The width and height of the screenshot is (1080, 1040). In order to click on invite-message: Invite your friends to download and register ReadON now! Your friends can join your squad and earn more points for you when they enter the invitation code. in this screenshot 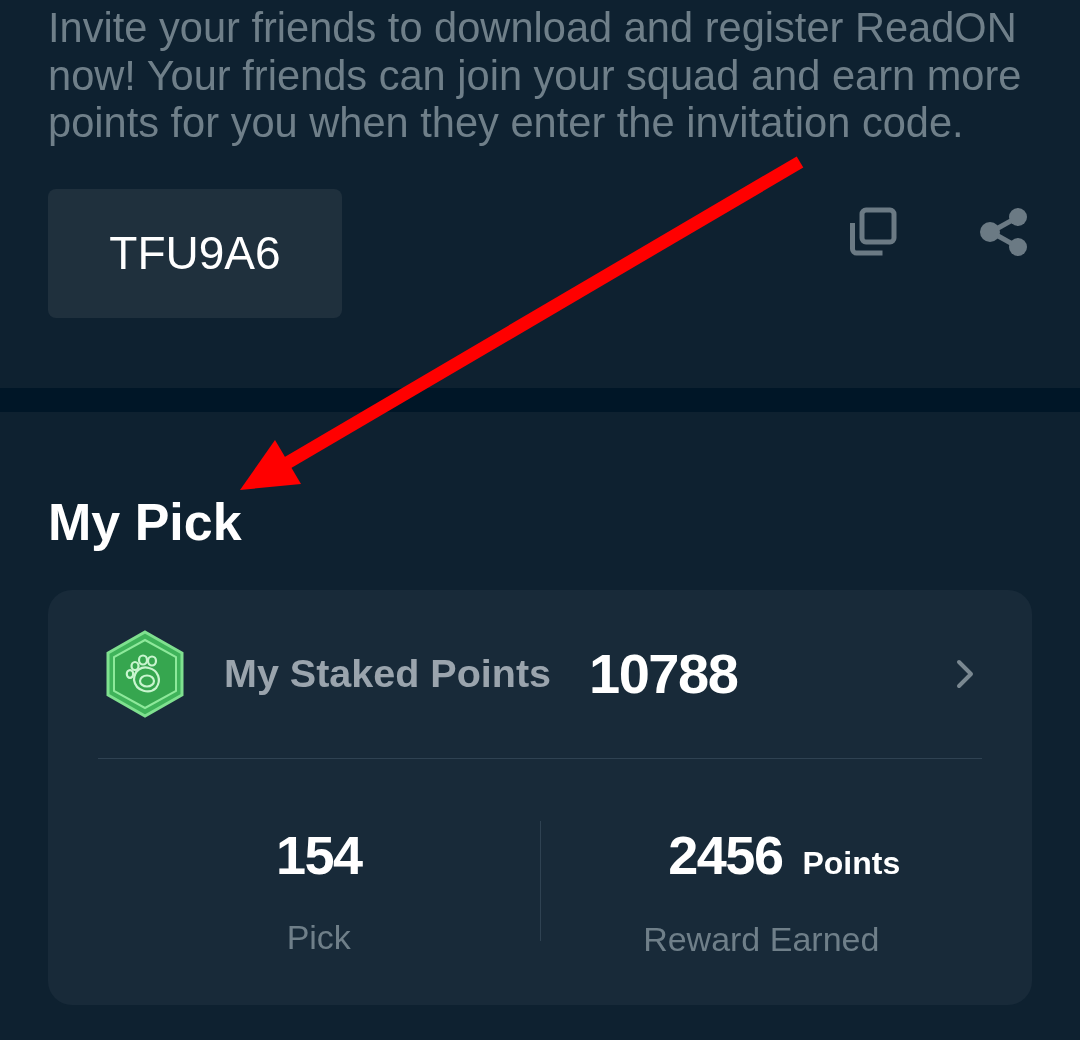, I will do `click(535, 75)`.